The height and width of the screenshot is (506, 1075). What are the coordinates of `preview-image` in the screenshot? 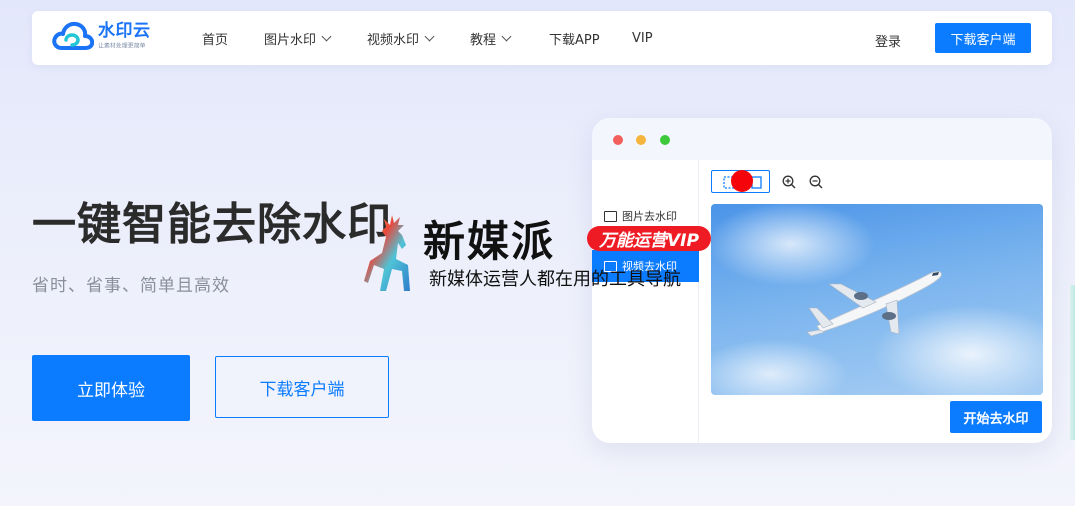 It's located at (877, 299).